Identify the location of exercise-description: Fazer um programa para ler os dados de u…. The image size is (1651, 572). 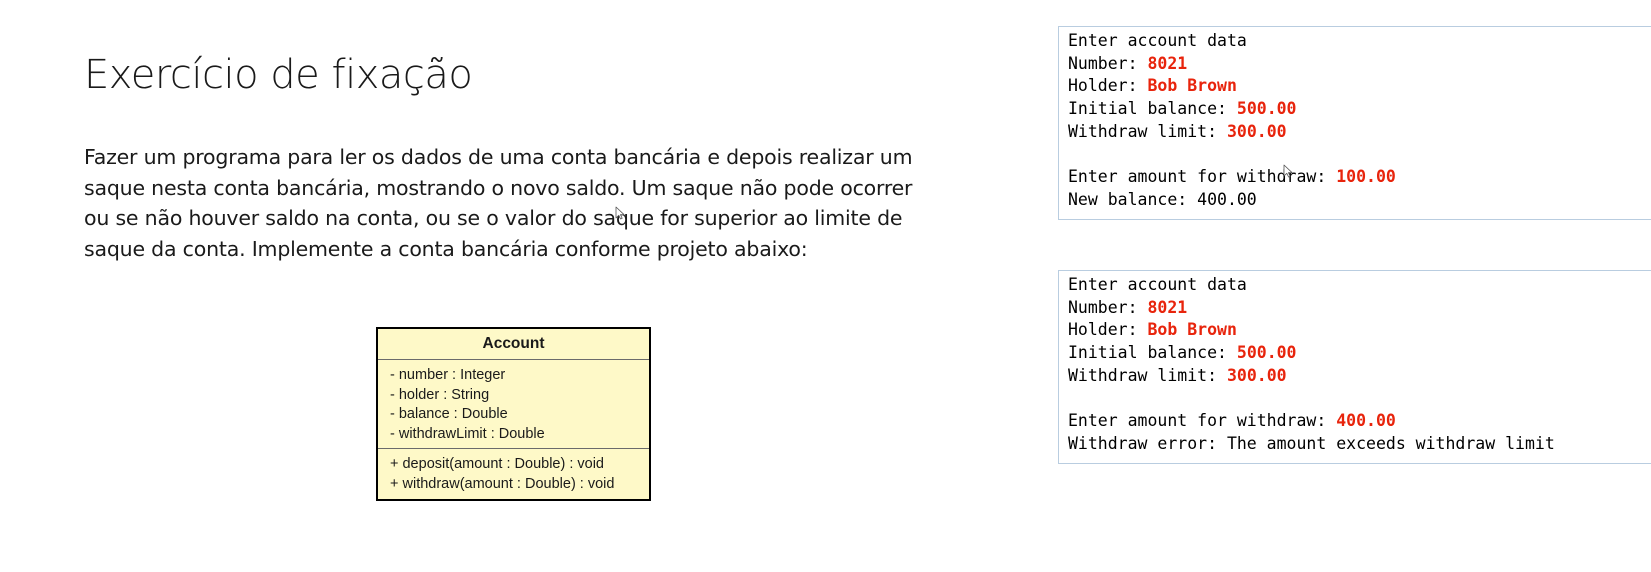
(509, 203).